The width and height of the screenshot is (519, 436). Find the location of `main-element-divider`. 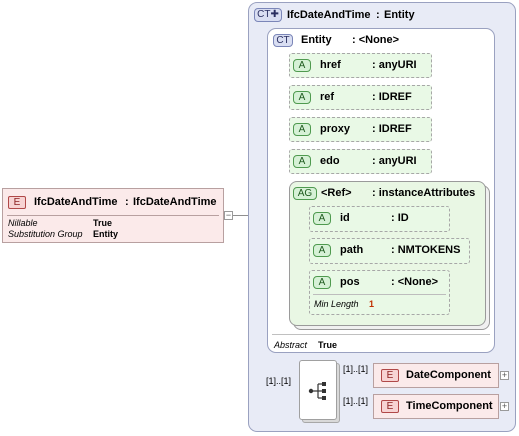

main-element-divider is located at coordinates (113, 215).